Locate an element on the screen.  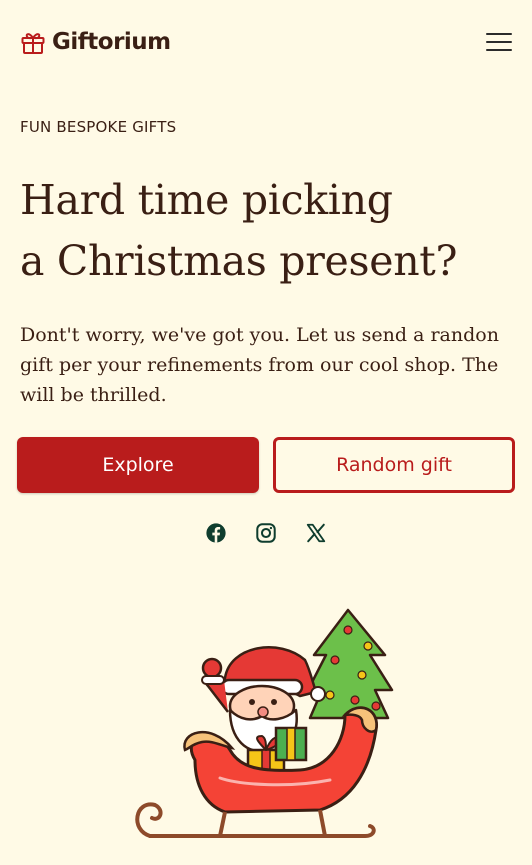
santa-in-sleigh-illustration is located at coordinates (264, 723).